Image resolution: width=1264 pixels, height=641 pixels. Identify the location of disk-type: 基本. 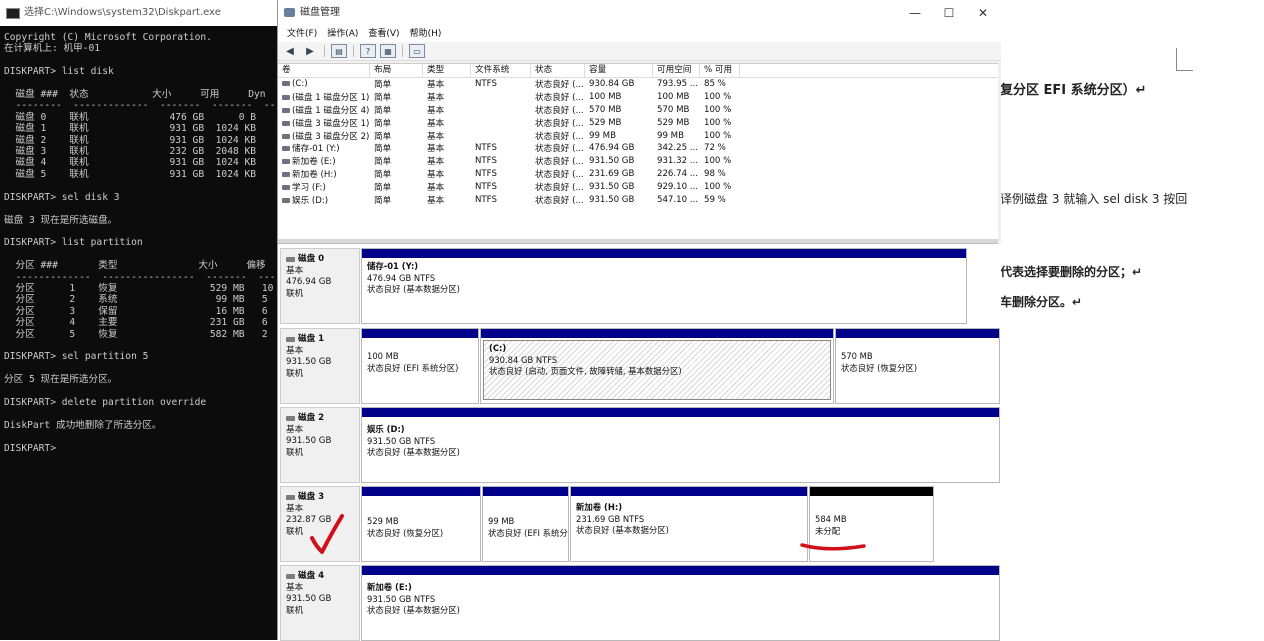
(295, 270).